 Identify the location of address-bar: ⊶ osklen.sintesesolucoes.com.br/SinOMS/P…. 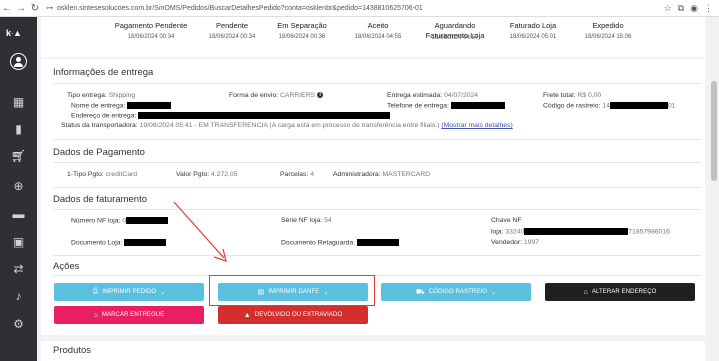
(355, 8).